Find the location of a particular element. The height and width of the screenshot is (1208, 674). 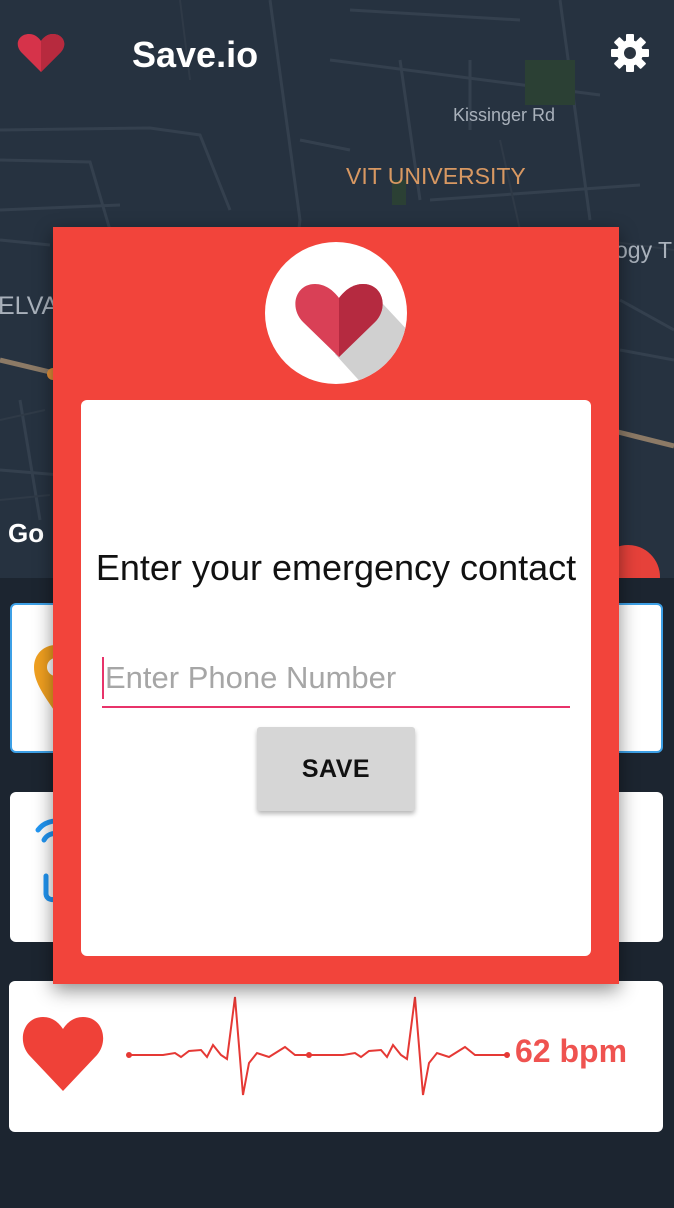

heart-rate-card: 62 bpm is located at coordinates (336, 1056).